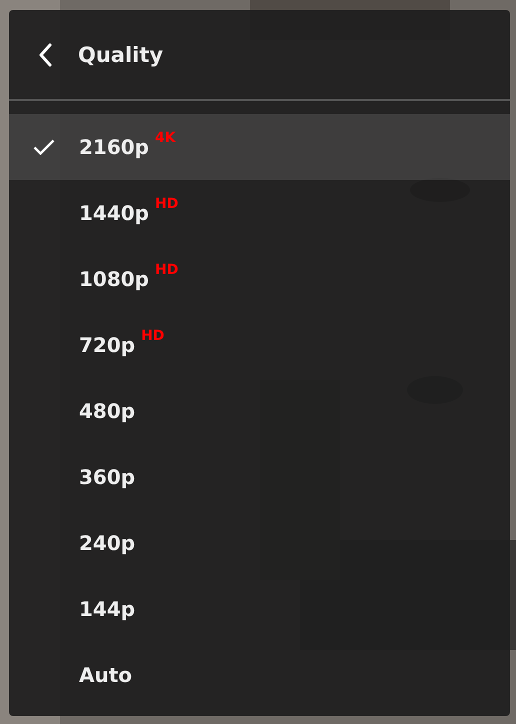  I want to click on option-label: 2160p, so click(114, 147).